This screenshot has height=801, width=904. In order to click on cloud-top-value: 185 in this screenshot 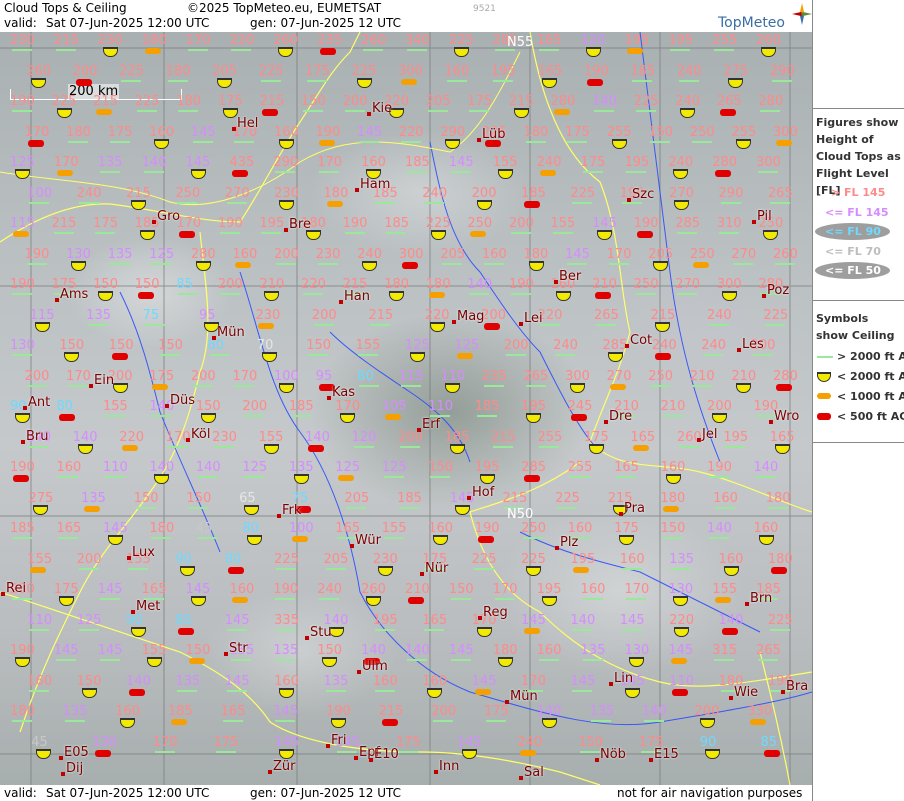, I will do `click(409, 498)`.